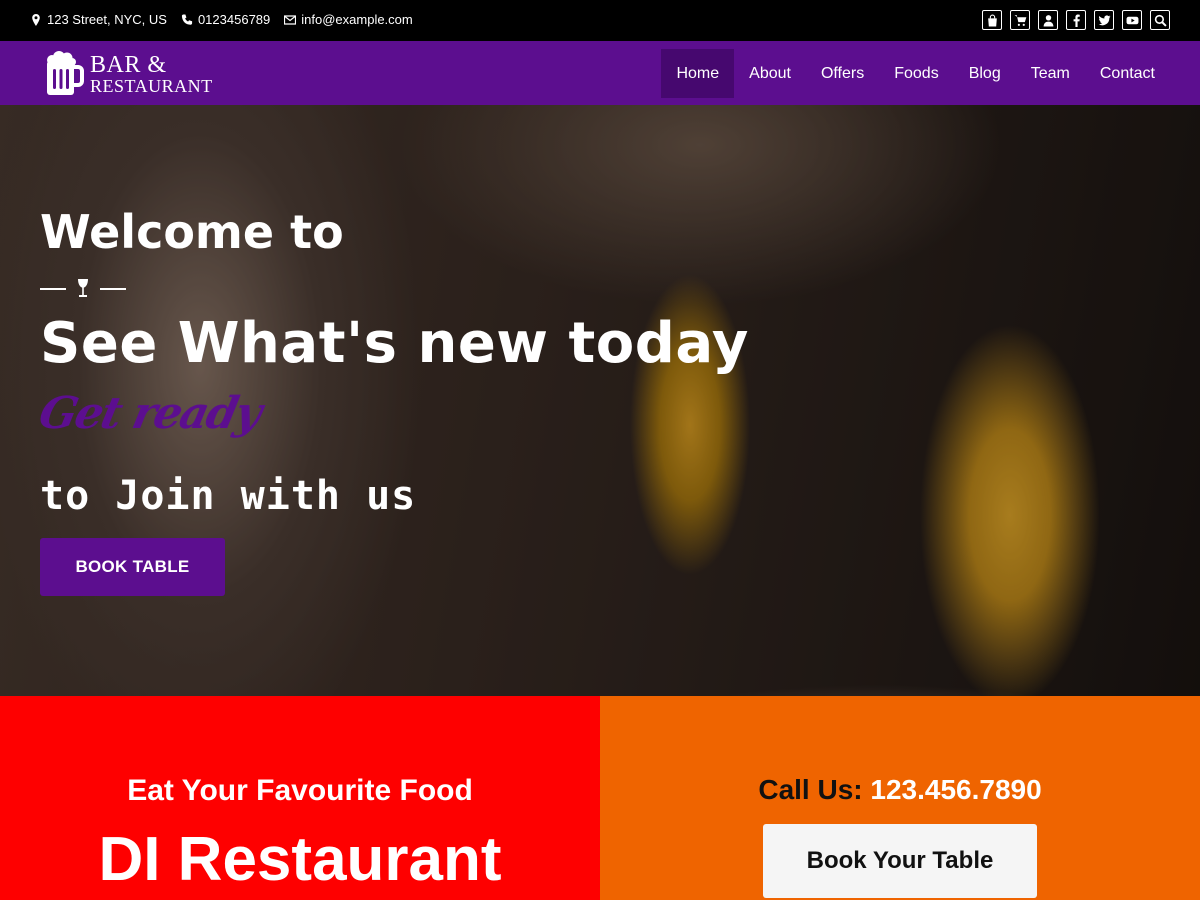  I want to click on book-your-table-button: Book Your Table, so click(900, 861).